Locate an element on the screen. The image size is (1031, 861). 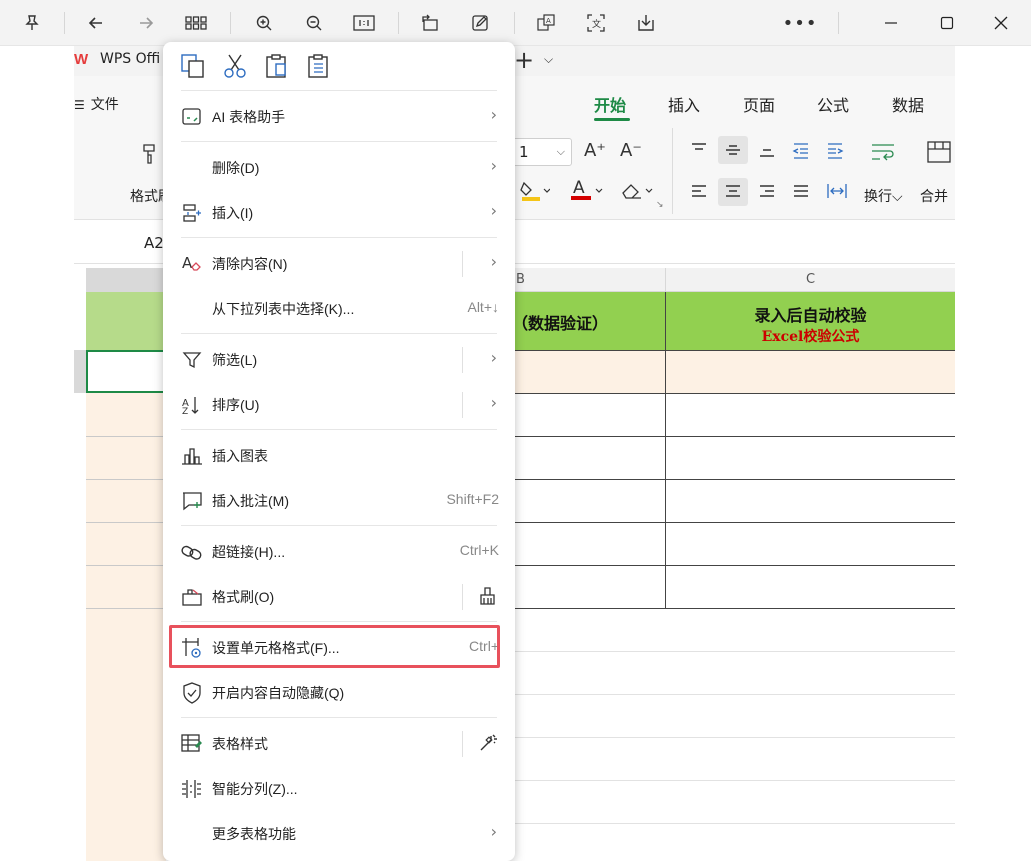
copy-icon is located at coordinates (193, 66).